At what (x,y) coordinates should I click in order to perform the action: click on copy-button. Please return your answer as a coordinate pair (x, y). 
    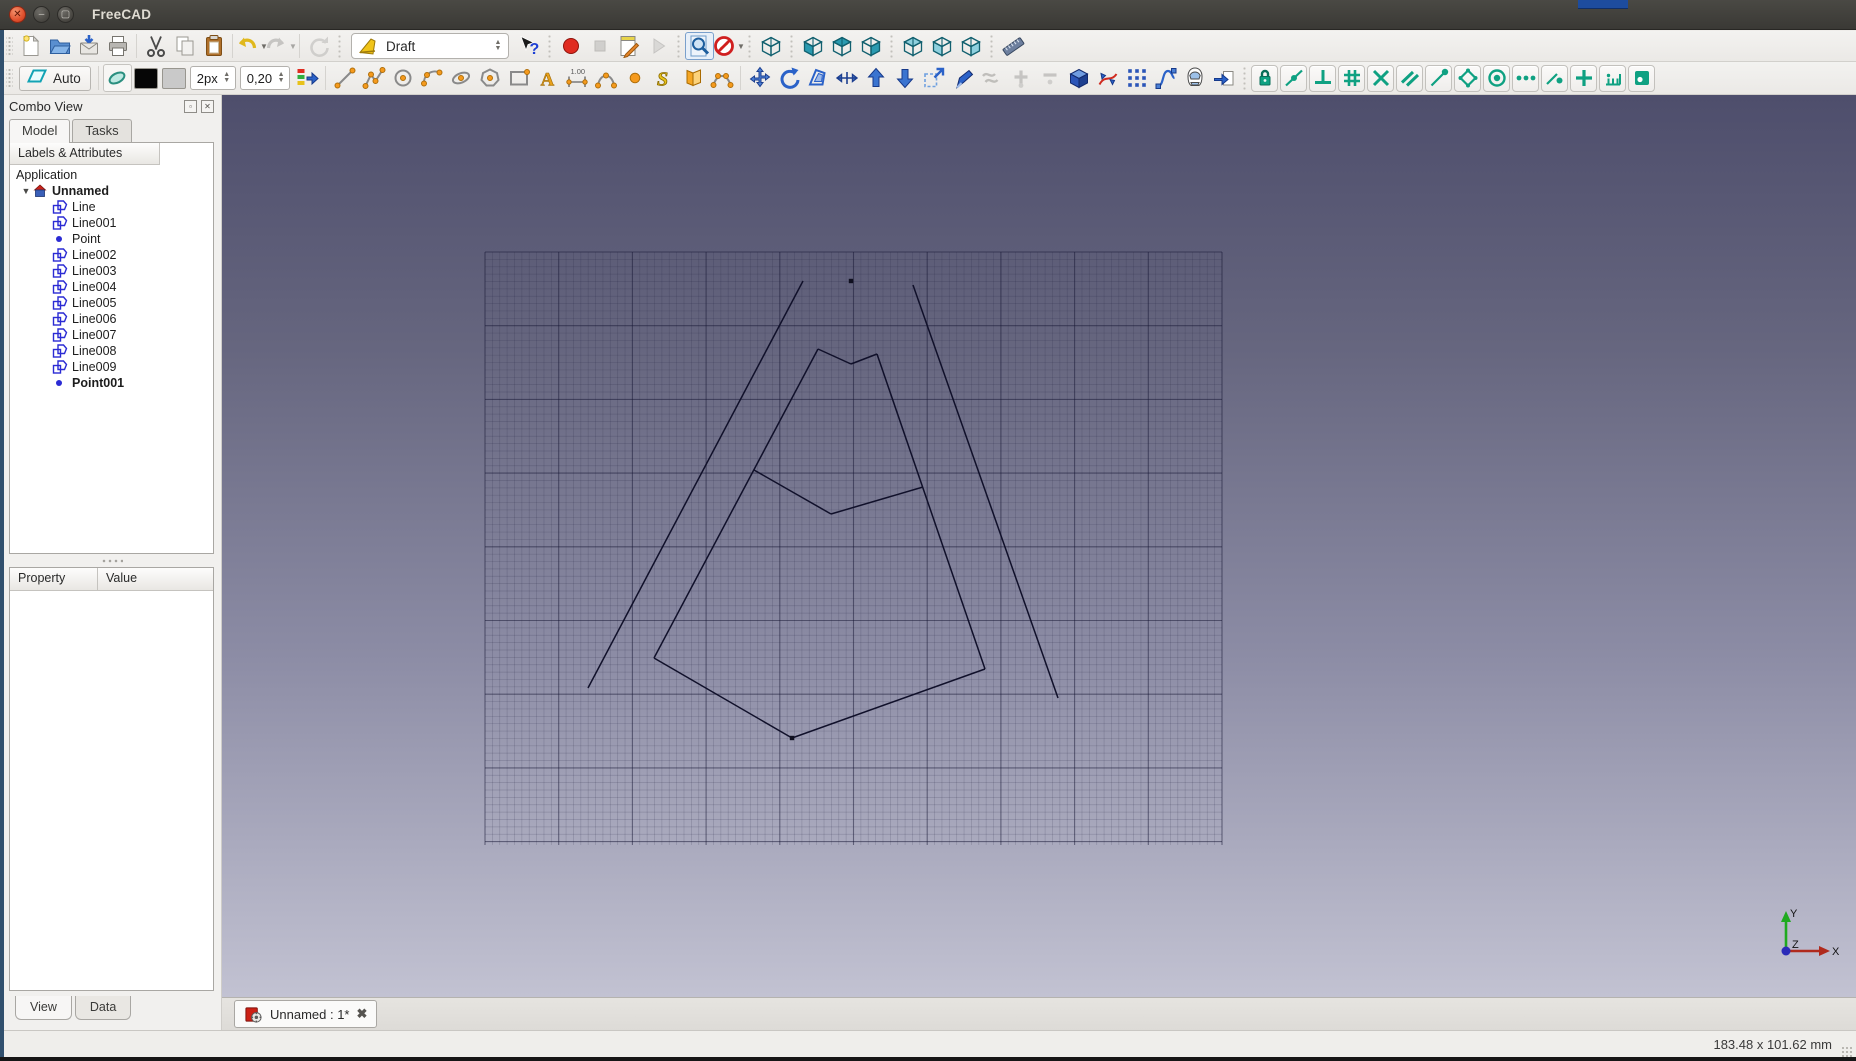
    Looking at the image, I should click on (184, 46).